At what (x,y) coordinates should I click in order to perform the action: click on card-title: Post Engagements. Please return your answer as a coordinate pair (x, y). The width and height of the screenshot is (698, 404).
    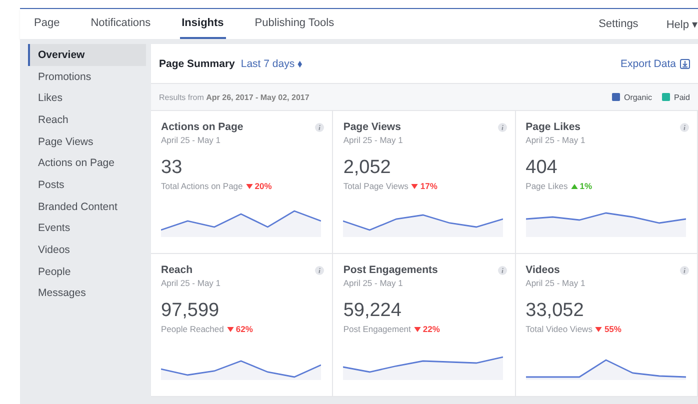
    Looking at the image, I should click on (390, 270).